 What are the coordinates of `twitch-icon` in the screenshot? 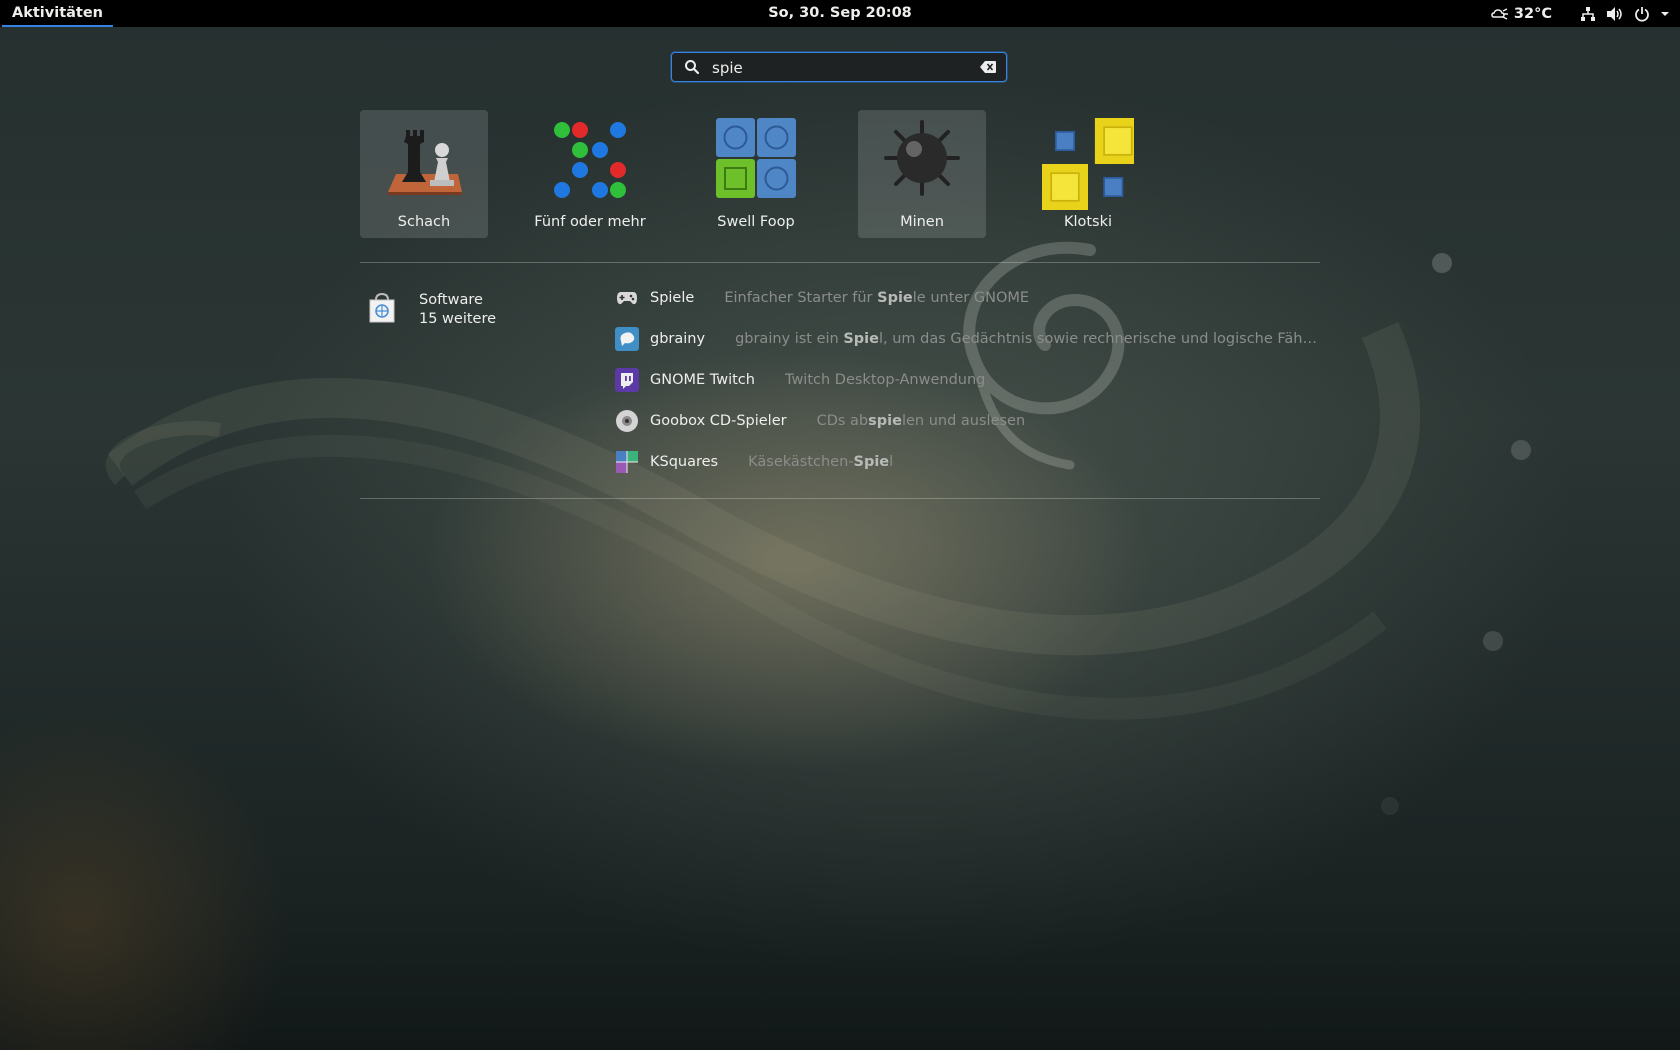 It's located at (627, 380).